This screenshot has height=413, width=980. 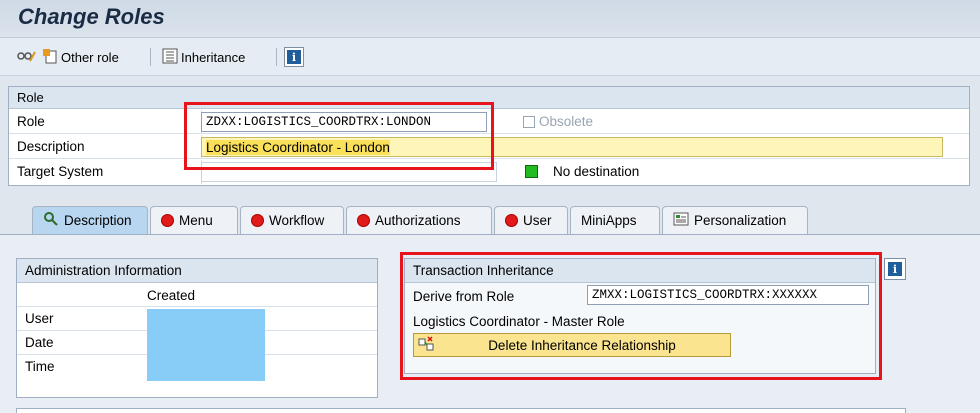 What do you see at coordinates (490, 57) in the screenshot?
I see `toolbar: Other role Inheritance i` at bounding box center [490, 57].